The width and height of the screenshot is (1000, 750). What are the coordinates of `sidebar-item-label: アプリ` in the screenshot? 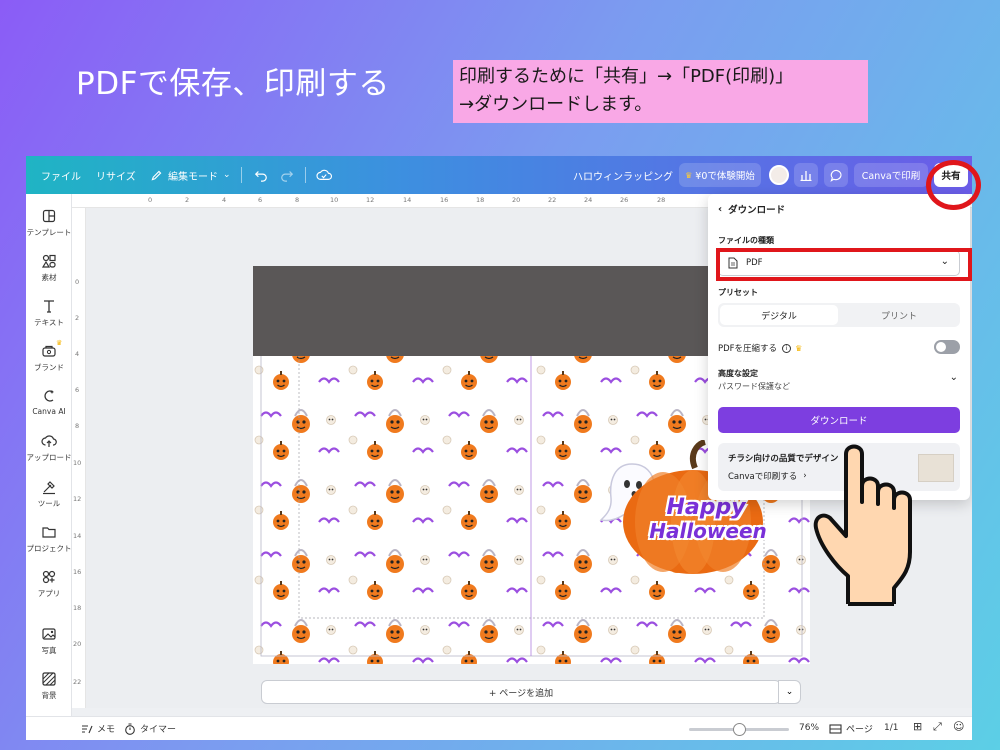 It's located at (49, 593).